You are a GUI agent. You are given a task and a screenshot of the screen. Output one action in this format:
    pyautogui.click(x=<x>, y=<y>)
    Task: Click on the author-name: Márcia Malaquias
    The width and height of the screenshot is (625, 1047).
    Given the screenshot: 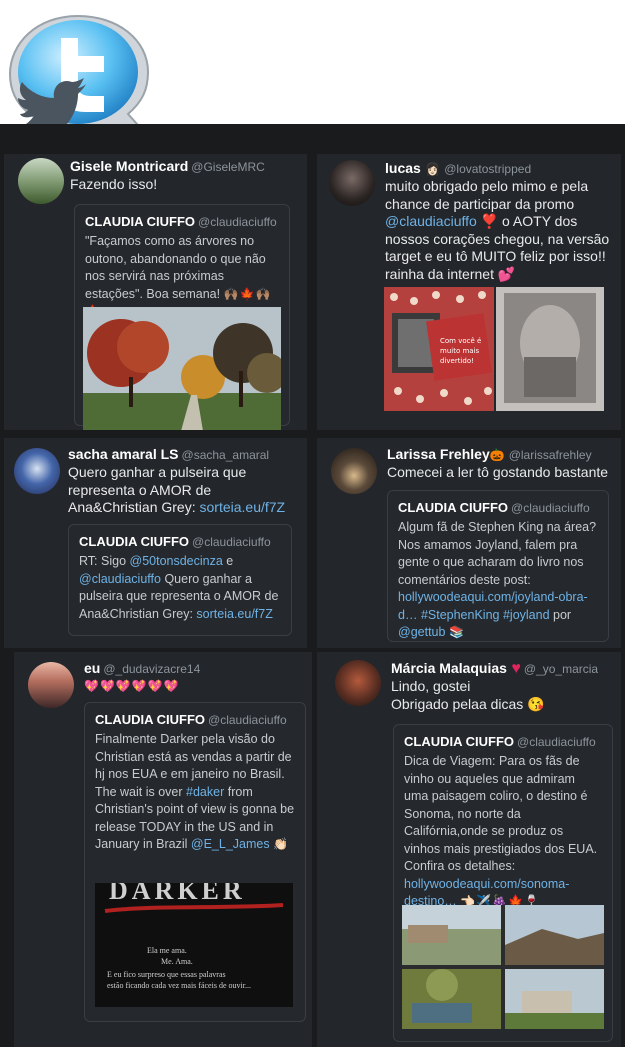 What is the action you would take?
    pyautogui.click(x=449, y=668)
    